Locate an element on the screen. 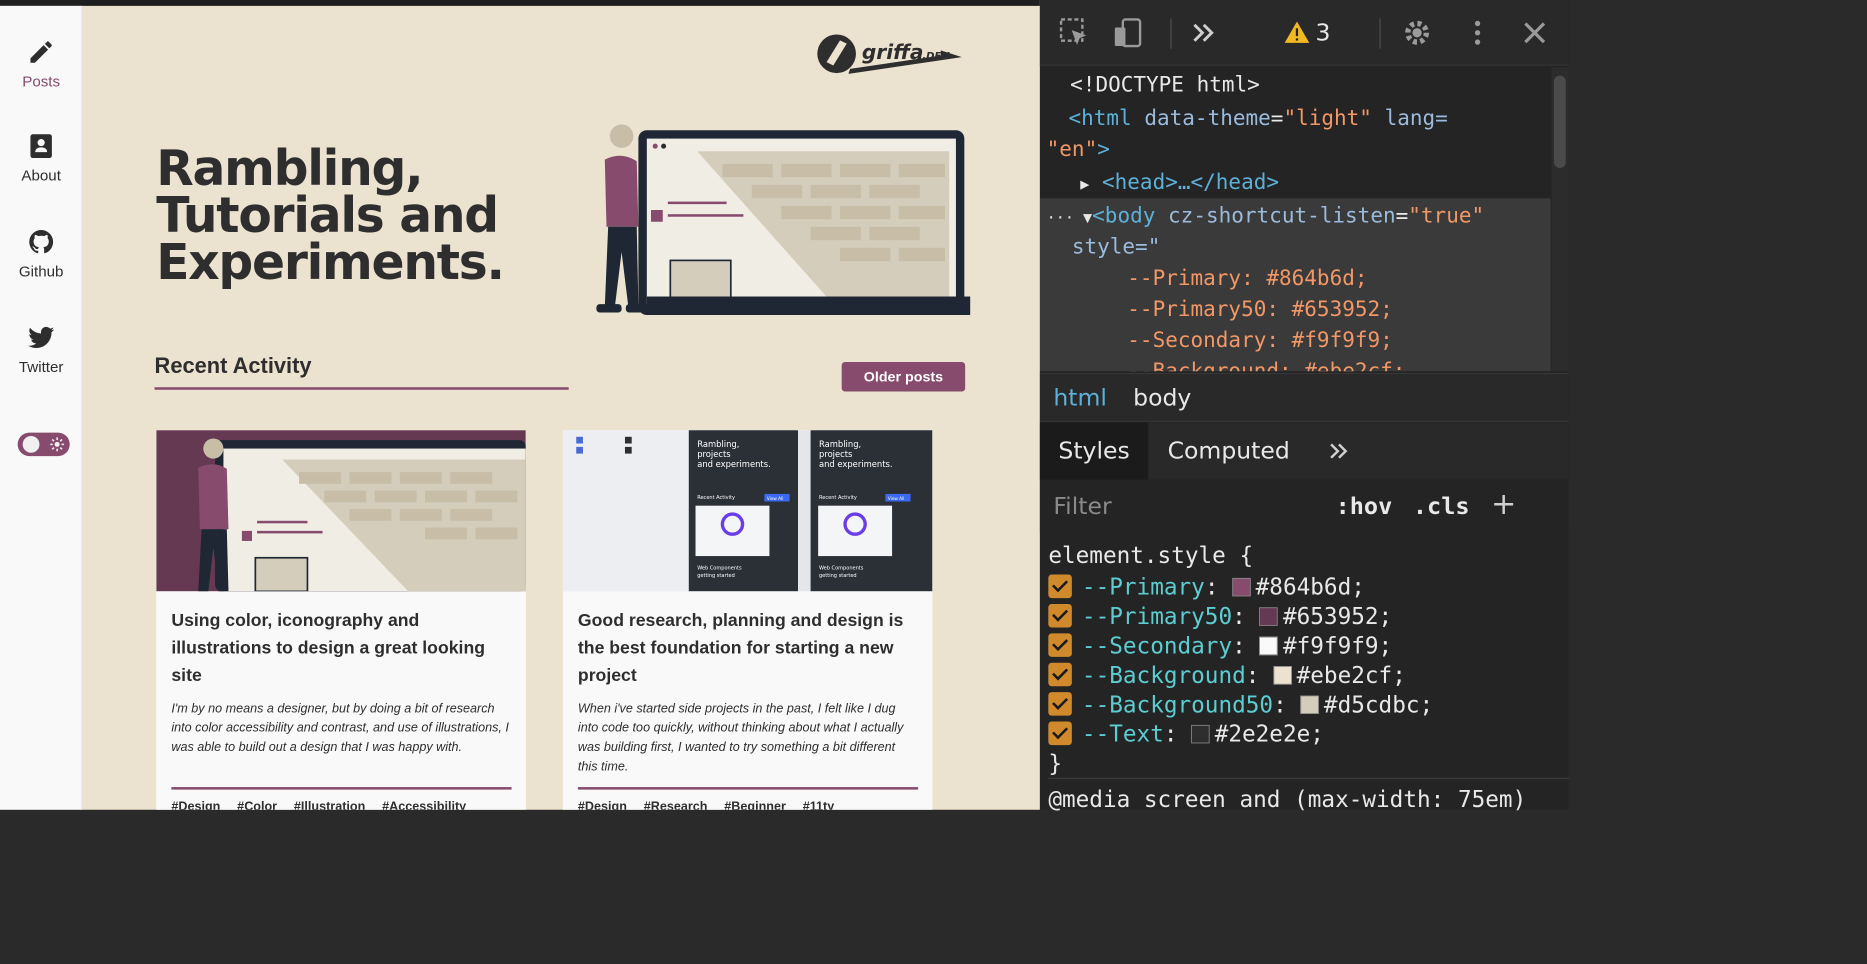 This screenshot has height=964, width=1867. tab-computed: Computed is located at coordinates (1228, 451).